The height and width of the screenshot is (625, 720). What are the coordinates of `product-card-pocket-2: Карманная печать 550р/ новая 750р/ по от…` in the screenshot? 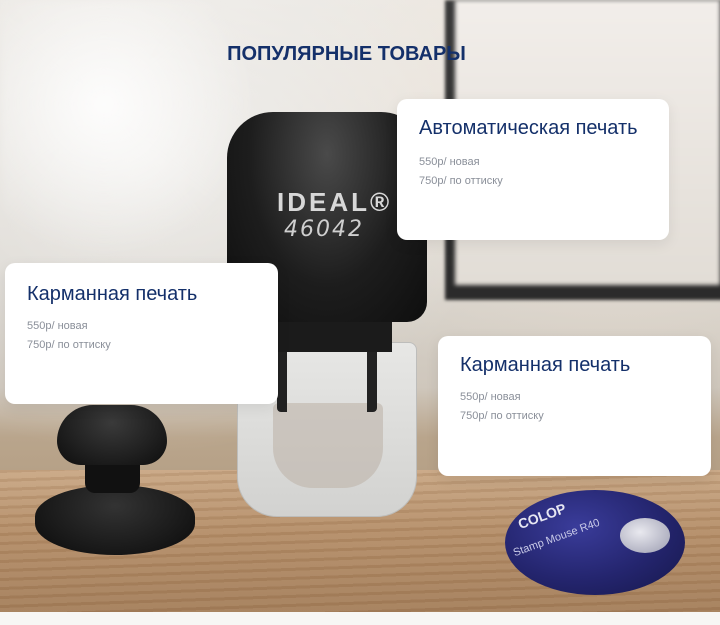 It's located at (574, 406).